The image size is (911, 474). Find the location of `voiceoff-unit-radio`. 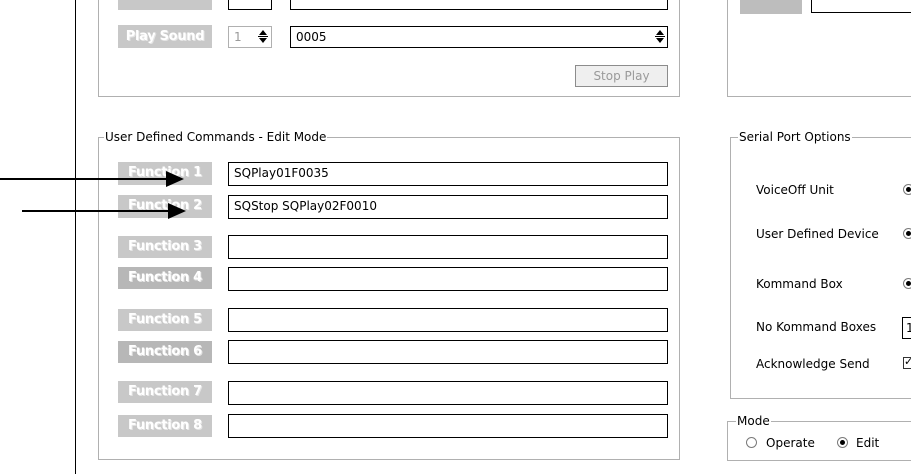

voiceoff-unit-radio is located at coordinates (907, 189).